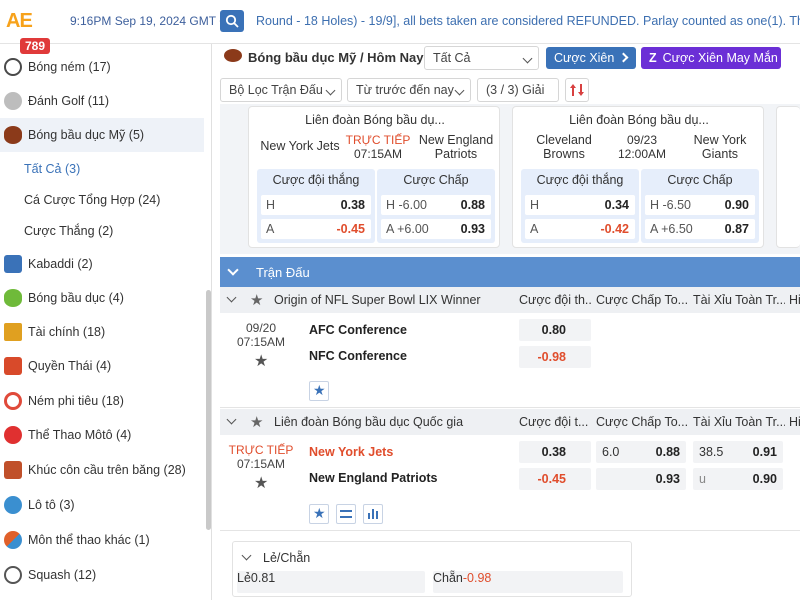 The image size is (800, 600). What do you see at coordinates (13, 67) in the screenshot?
I see `handball-icon` at bounding box center [13, 67].